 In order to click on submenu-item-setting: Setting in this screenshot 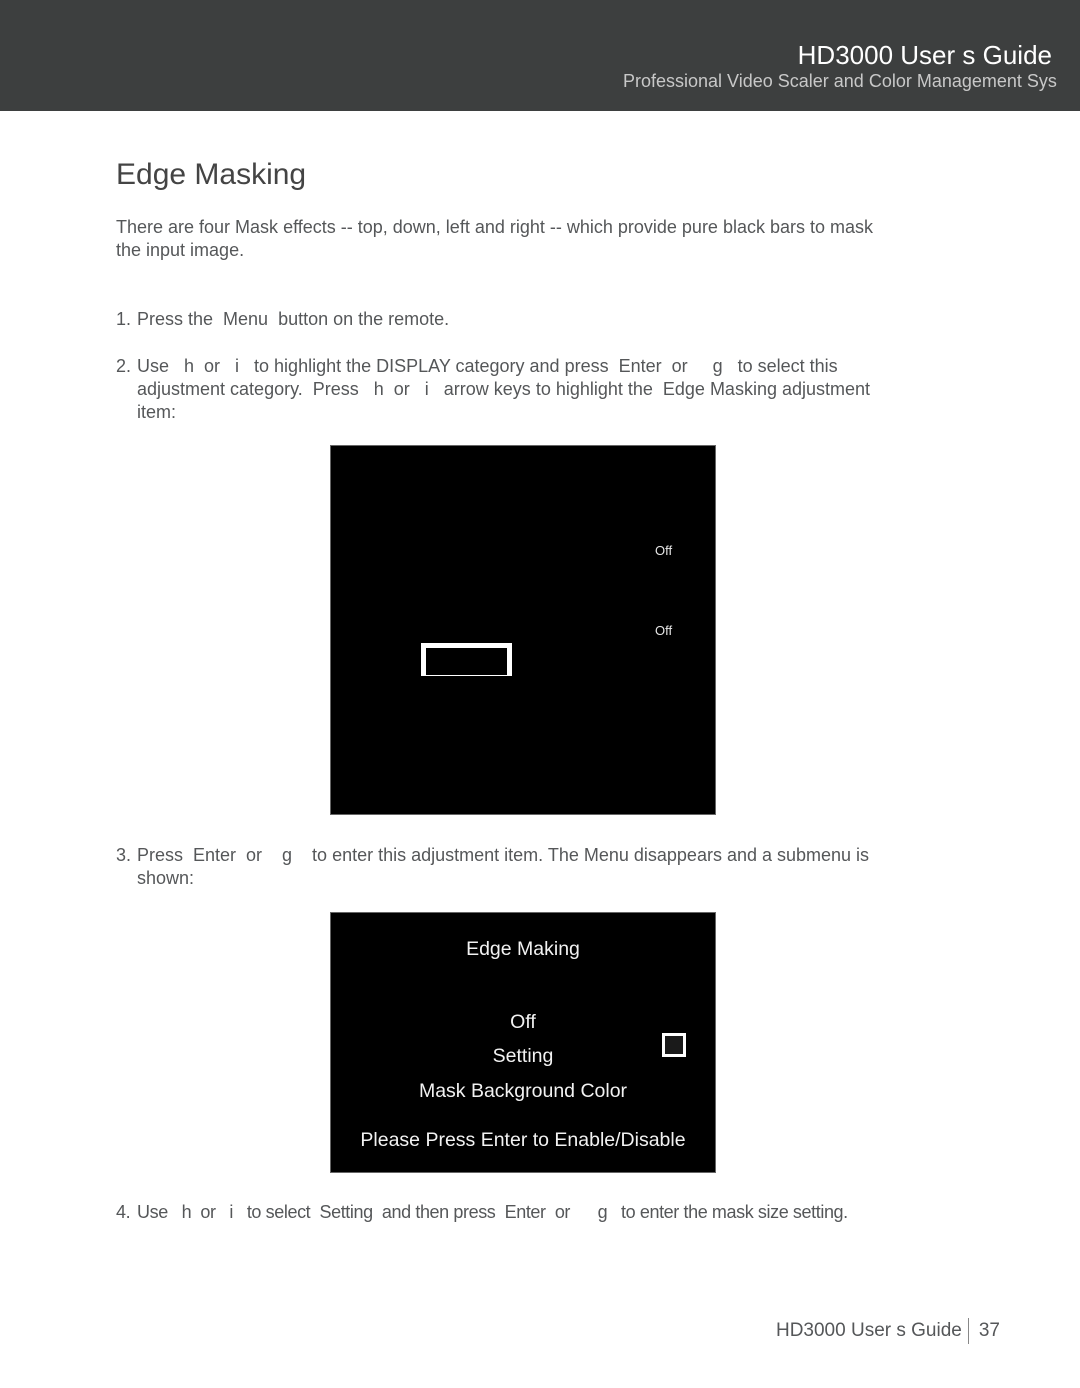, I will do `click(523, 1056)`.